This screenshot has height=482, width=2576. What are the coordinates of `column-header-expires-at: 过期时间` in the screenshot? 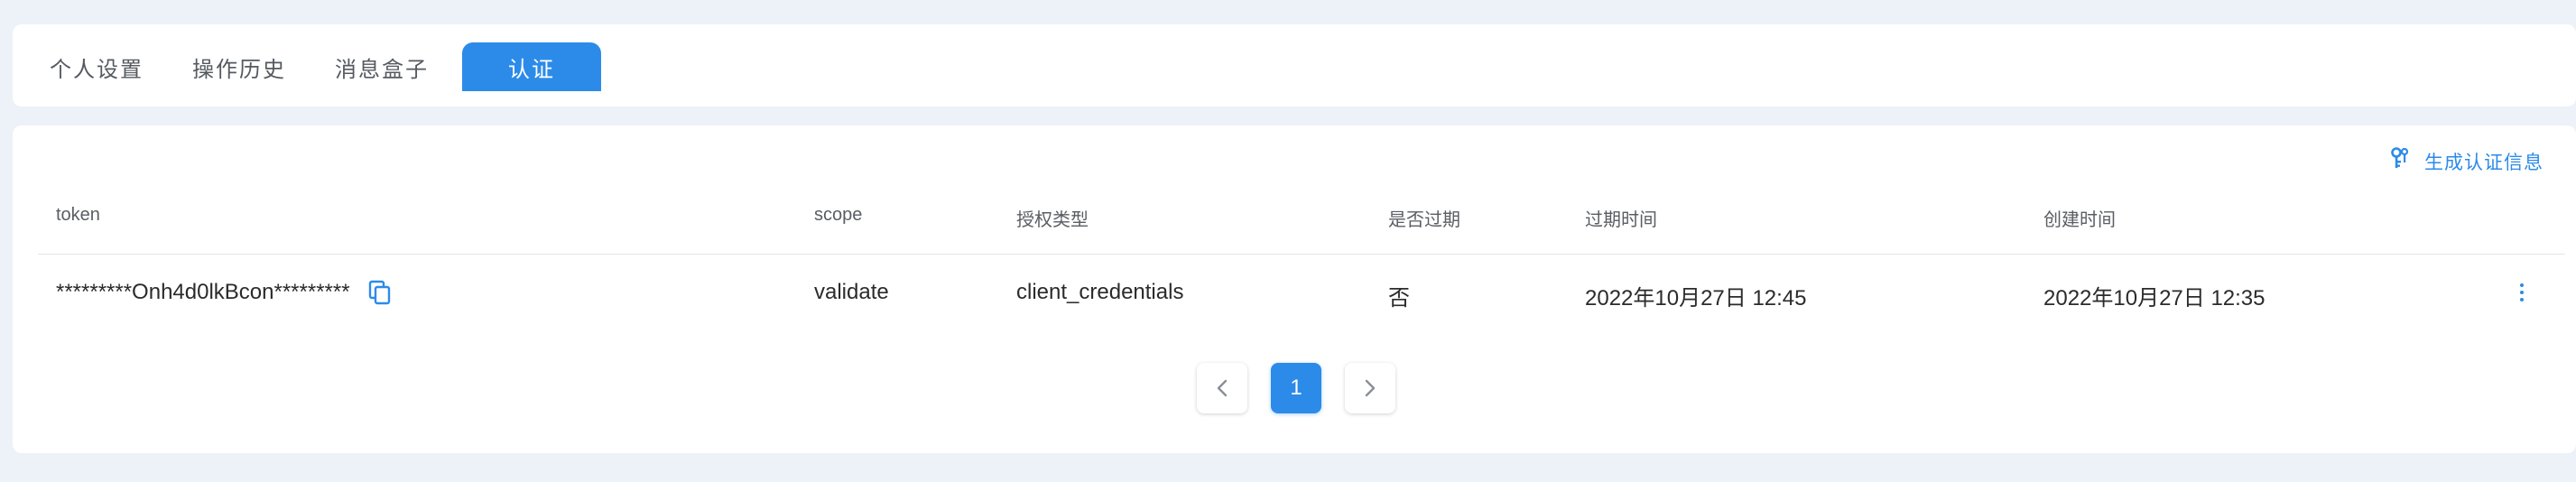 It's located at (1621, 220).